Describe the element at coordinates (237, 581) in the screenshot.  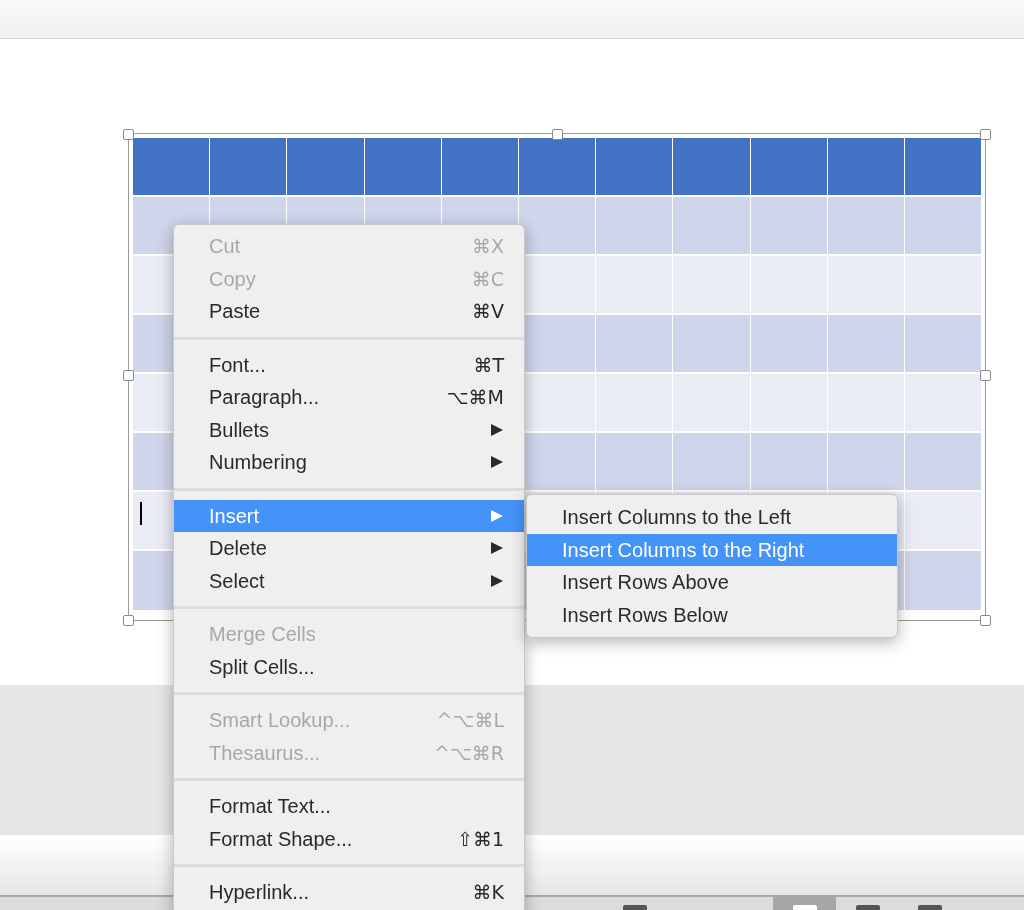
I see `menu-item-label: Select` at that location.